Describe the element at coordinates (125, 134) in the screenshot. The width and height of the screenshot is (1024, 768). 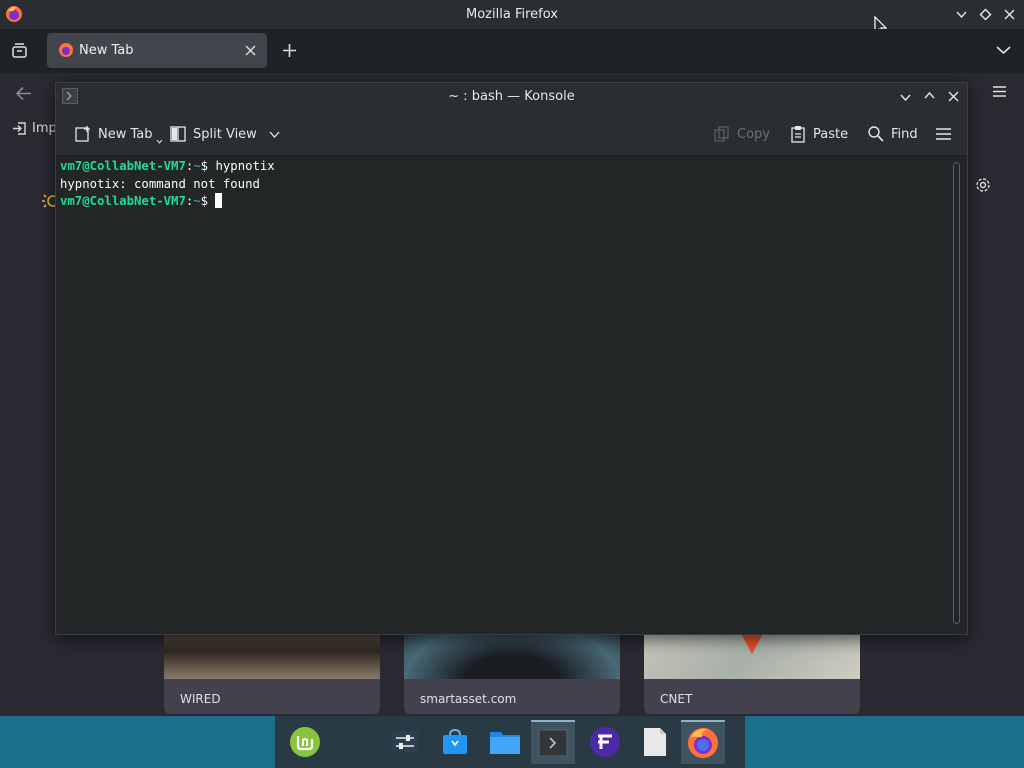
I see `new-tab-label: New Tab` at that location.